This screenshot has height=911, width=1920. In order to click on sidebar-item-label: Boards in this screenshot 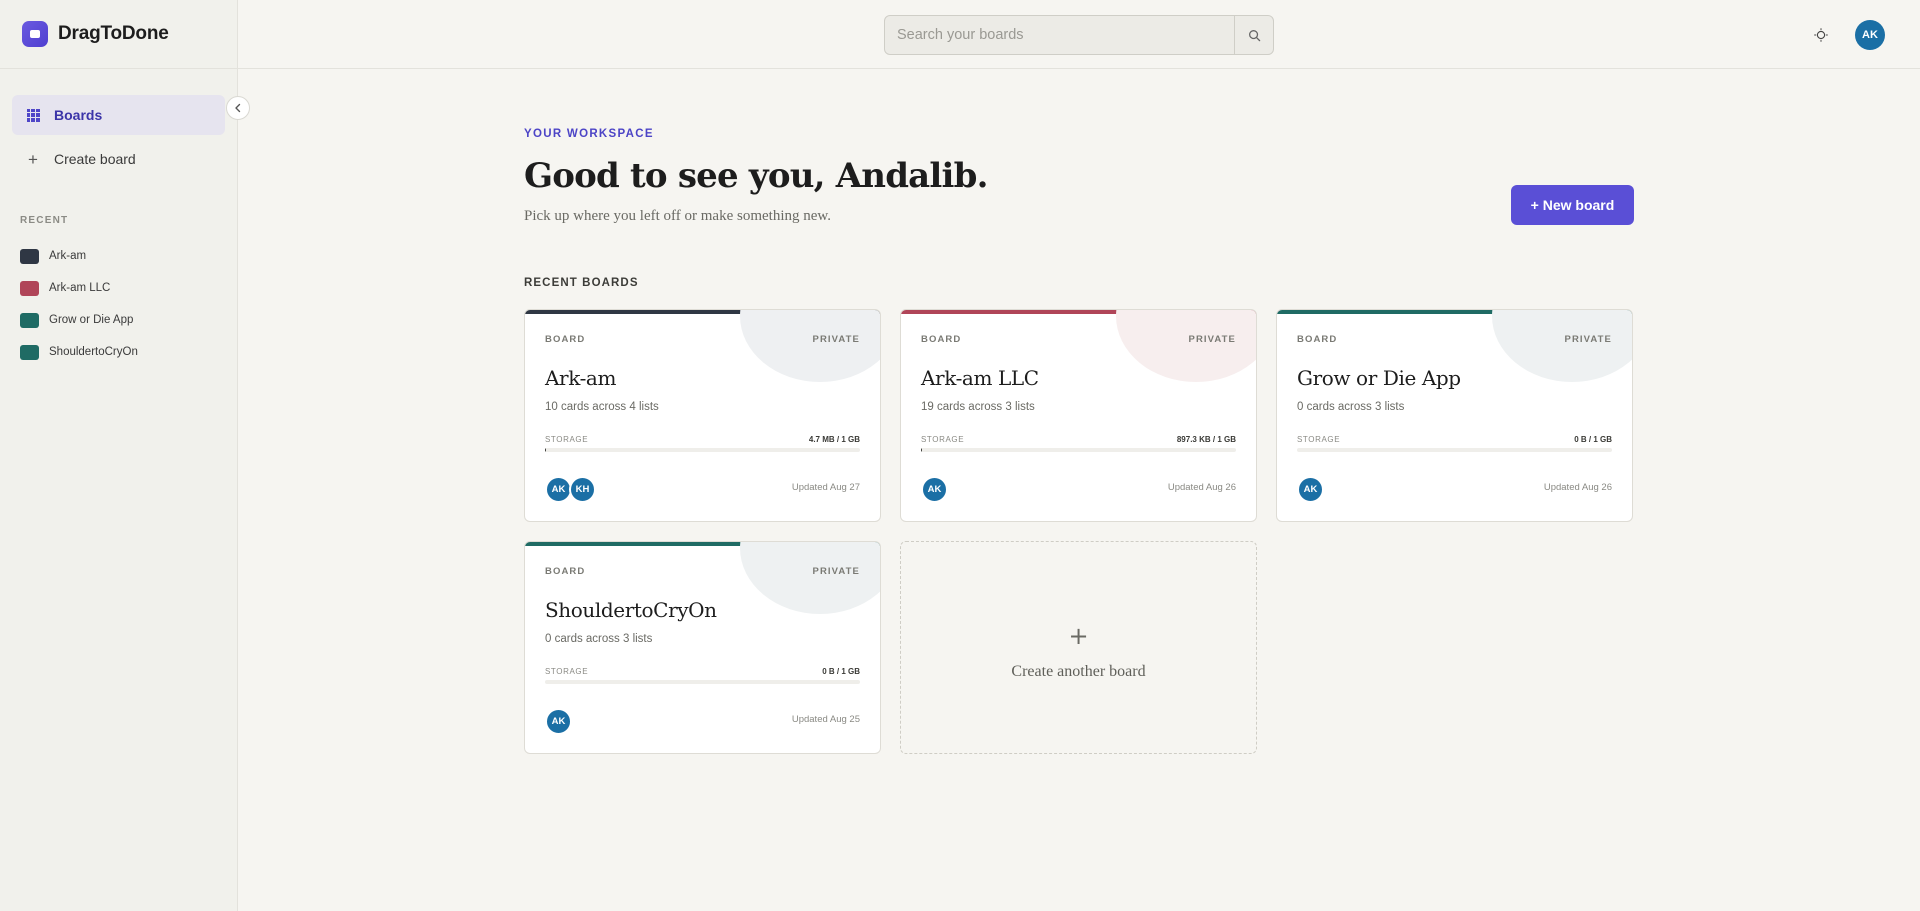, I will do `click(78, 115)`.